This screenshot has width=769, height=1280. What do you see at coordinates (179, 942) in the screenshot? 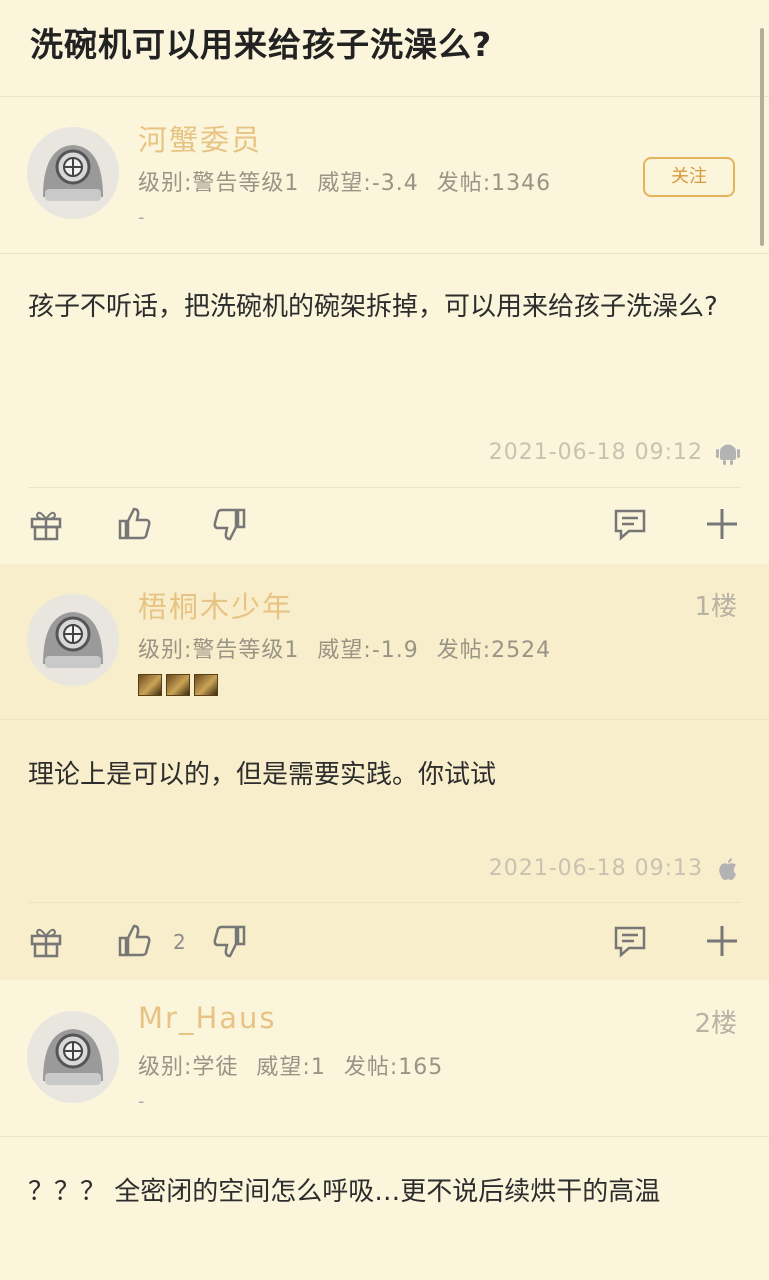
I see `like-count: 2` at bounding box center [179, 942].